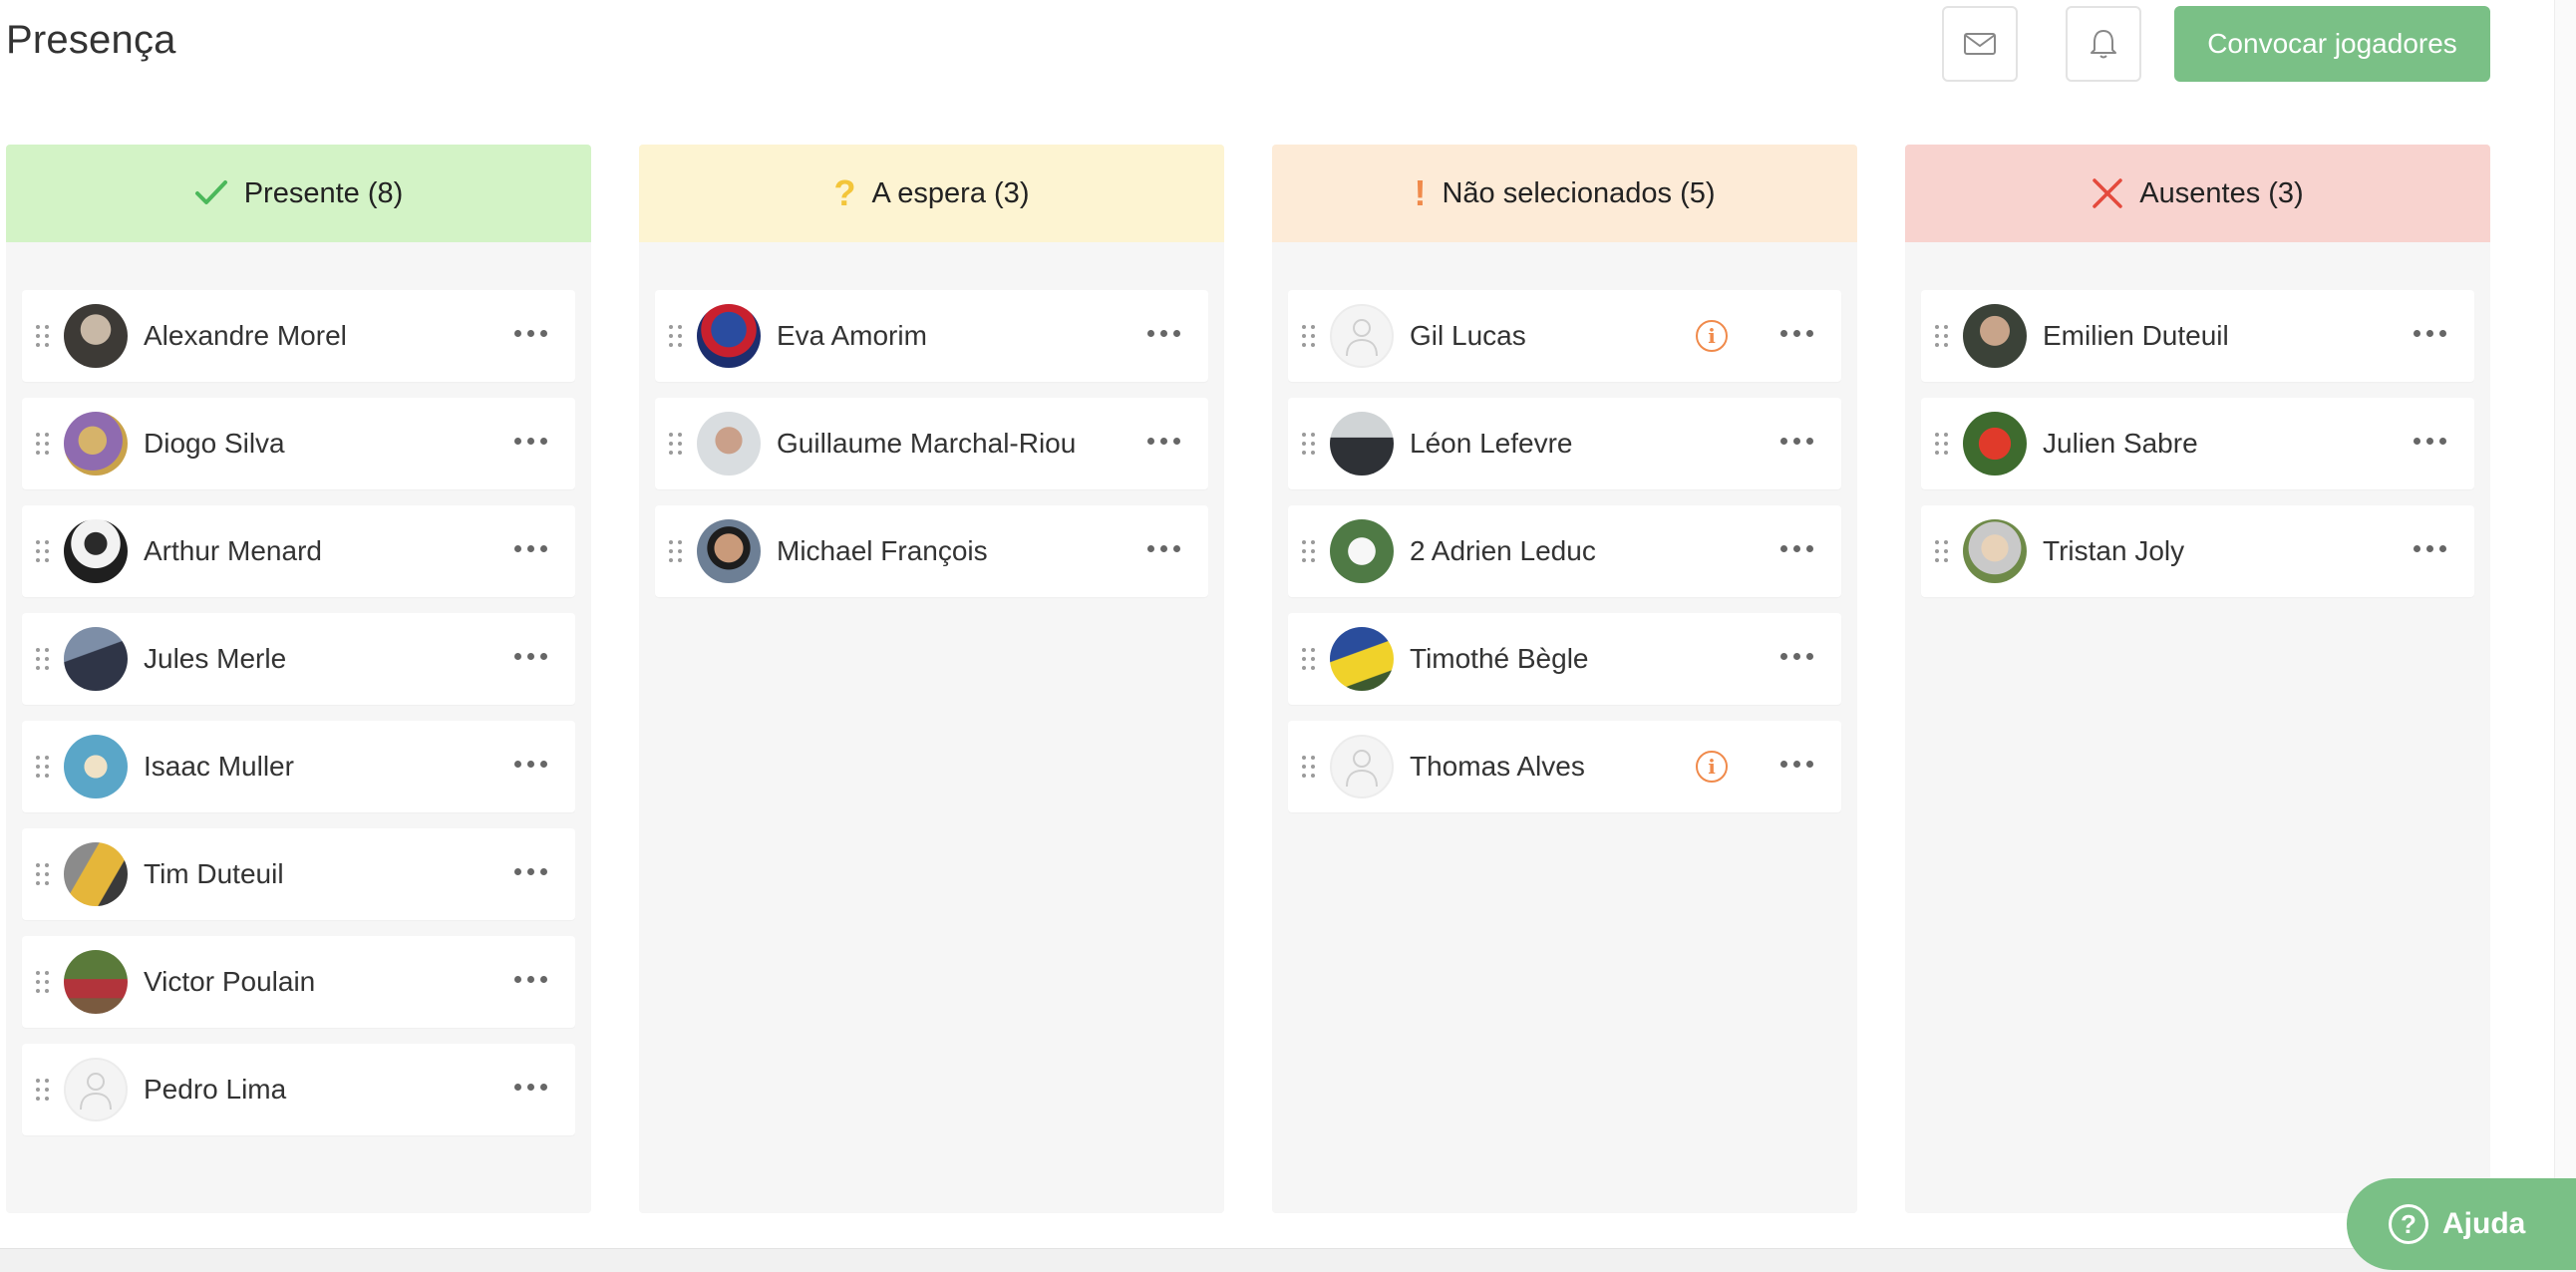  I want to click on player-card: 2 Adrien Leduc, so click(1564, 551).